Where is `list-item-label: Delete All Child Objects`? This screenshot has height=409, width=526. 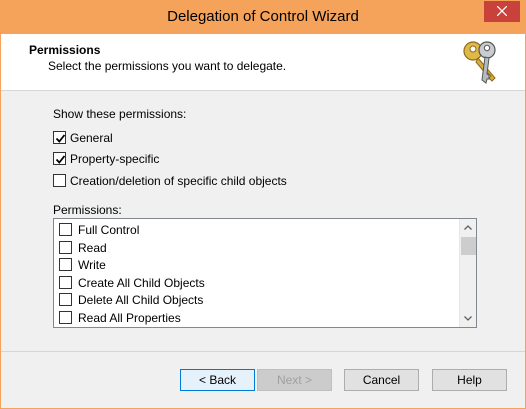 list-item-label: Delete All Child Objects is located at coordinates (141, 300).